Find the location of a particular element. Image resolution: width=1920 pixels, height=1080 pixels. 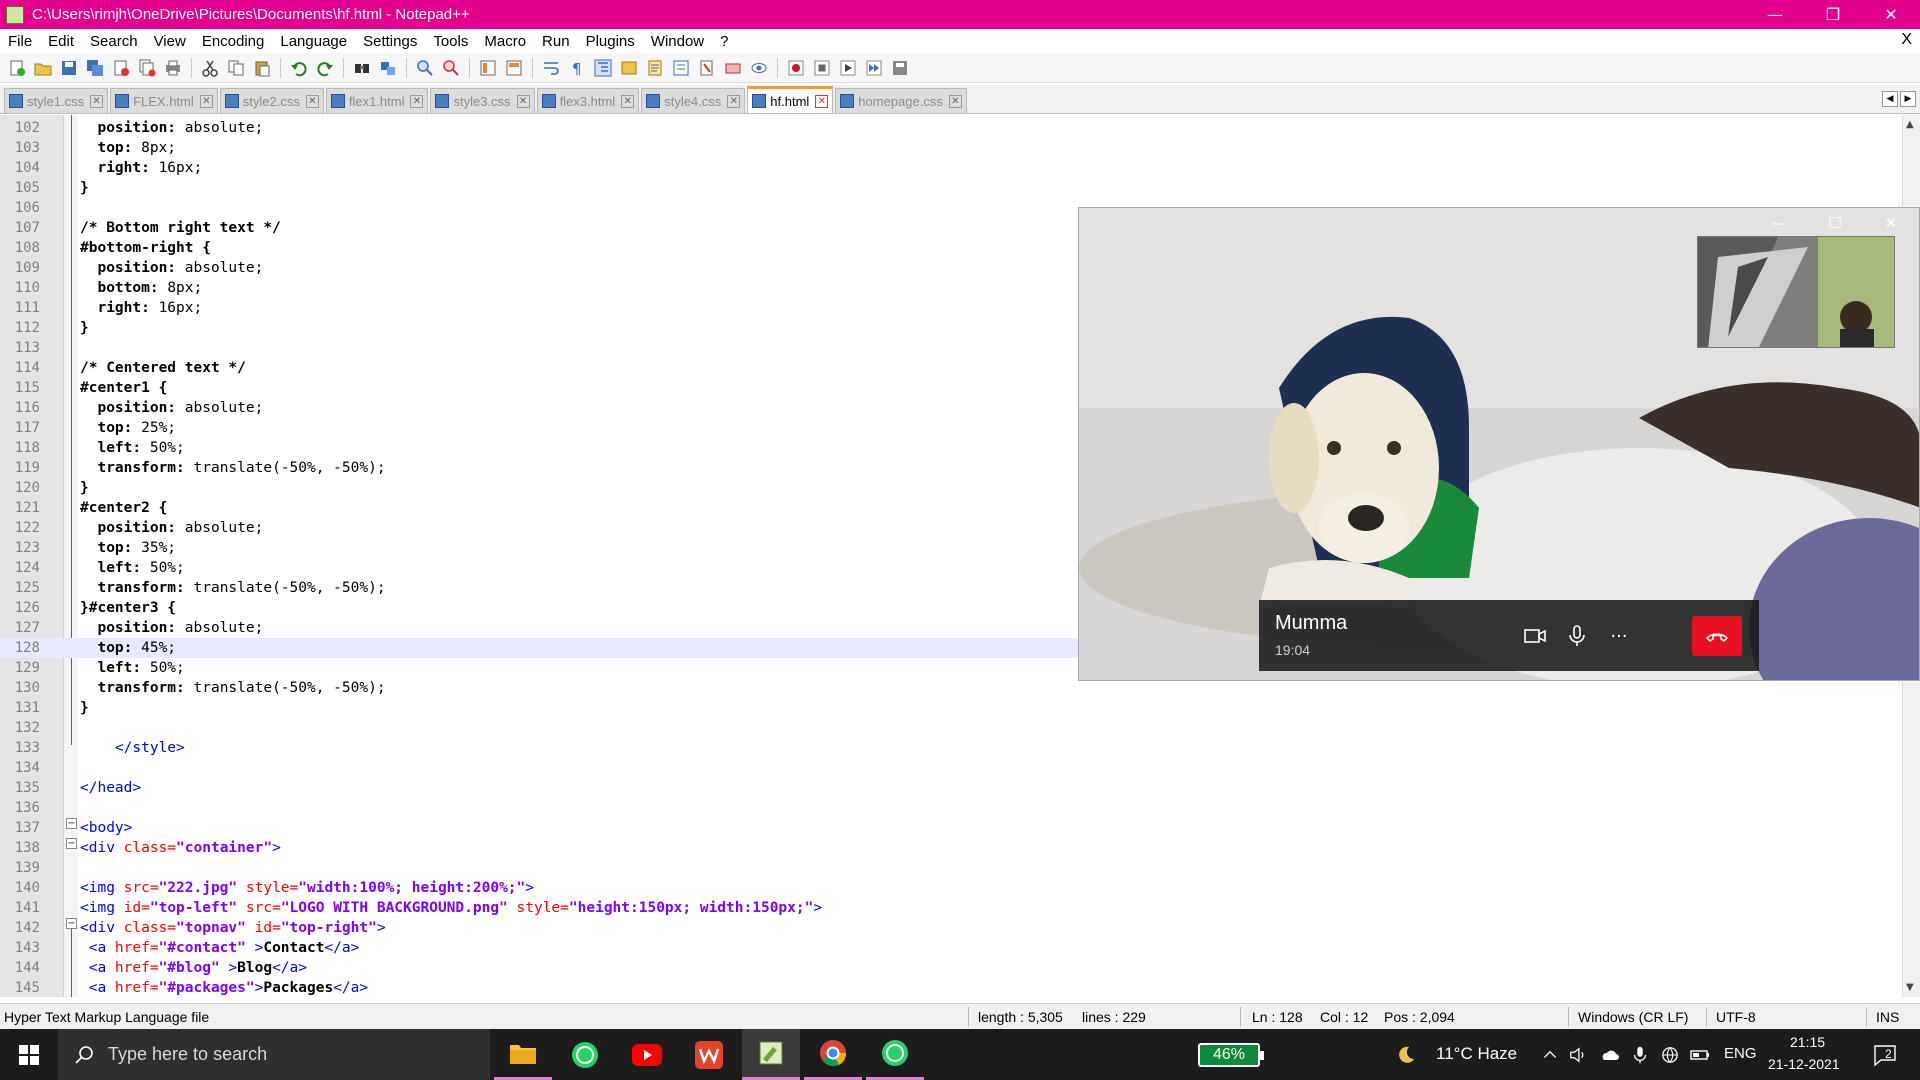

menu-search: Search is located at coordinates (114, 41).